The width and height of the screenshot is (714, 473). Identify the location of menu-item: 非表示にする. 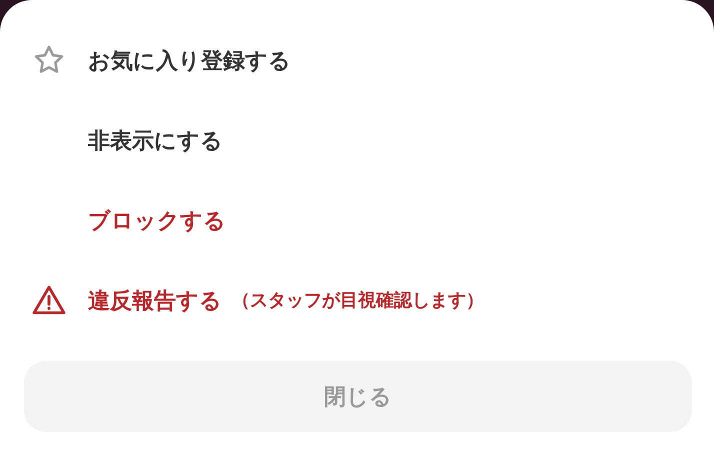
(155, 140).